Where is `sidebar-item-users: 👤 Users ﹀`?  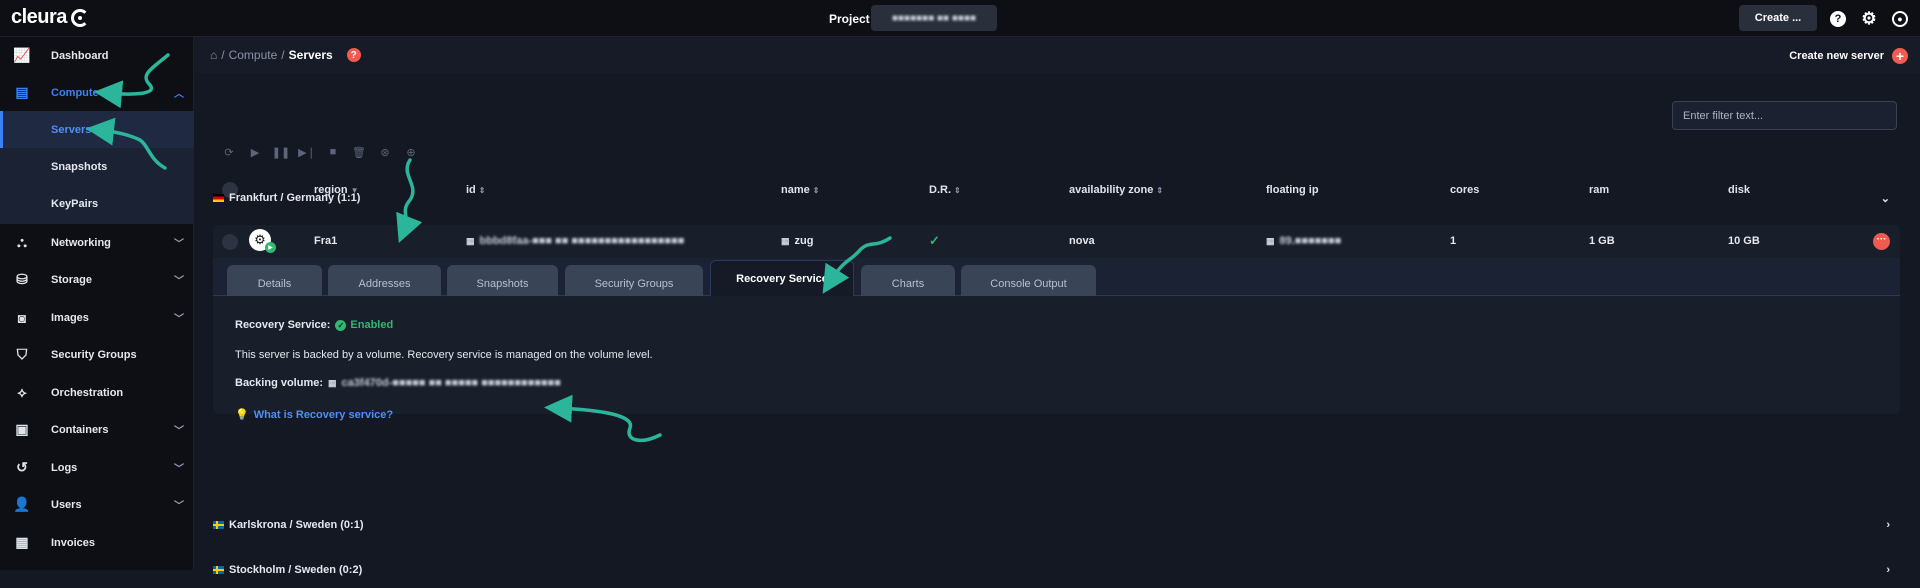 sidebar-item-users: 👤 Users ﹀ is located at coordinates (97, 504).